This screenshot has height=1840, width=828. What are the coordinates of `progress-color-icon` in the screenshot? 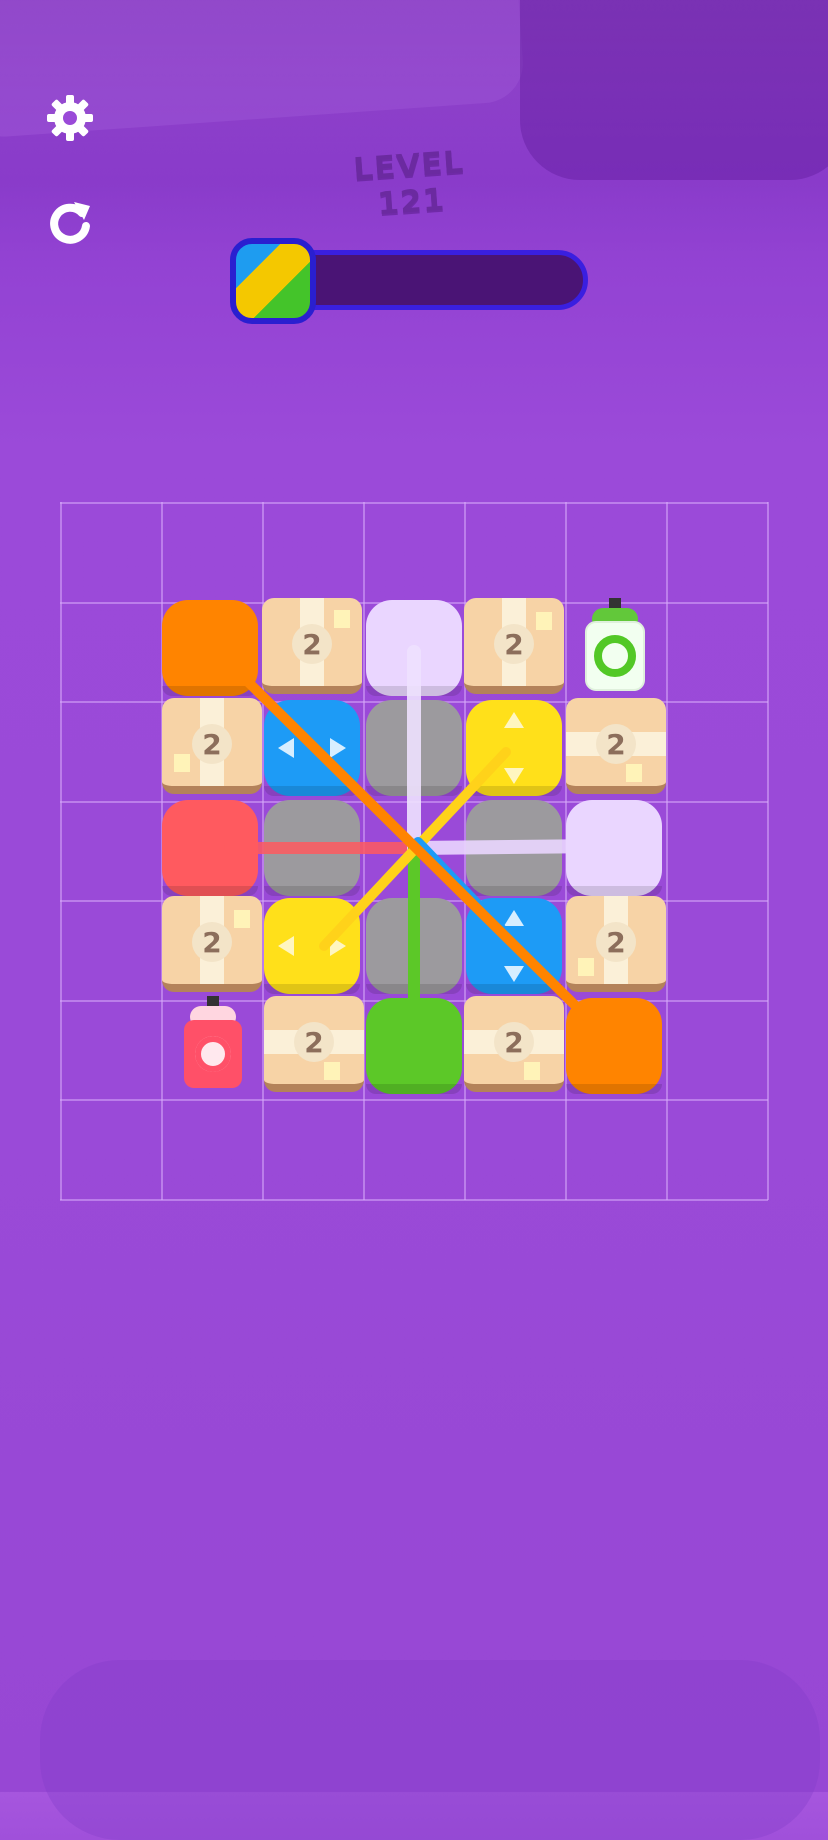 It's located at (273, 281).